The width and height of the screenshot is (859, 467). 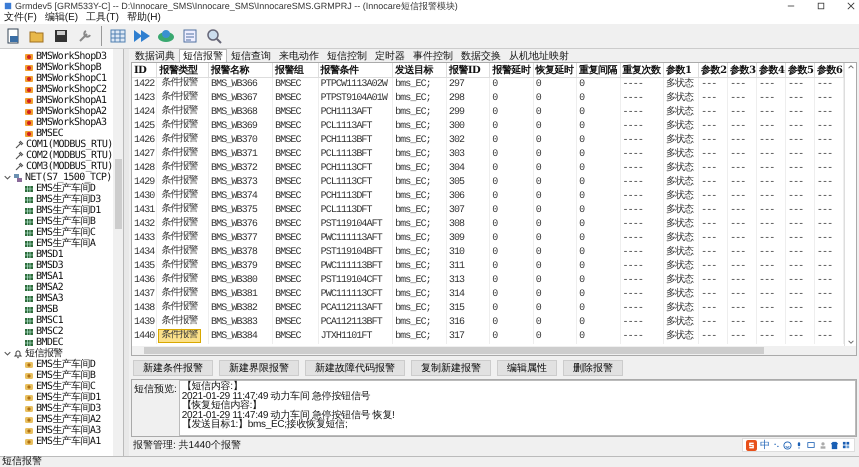 What do you see at coordinates (71, 122) in the screenshot?
I see `tree-item: BMSWorkShopA3` at bounding box center [71, 122].